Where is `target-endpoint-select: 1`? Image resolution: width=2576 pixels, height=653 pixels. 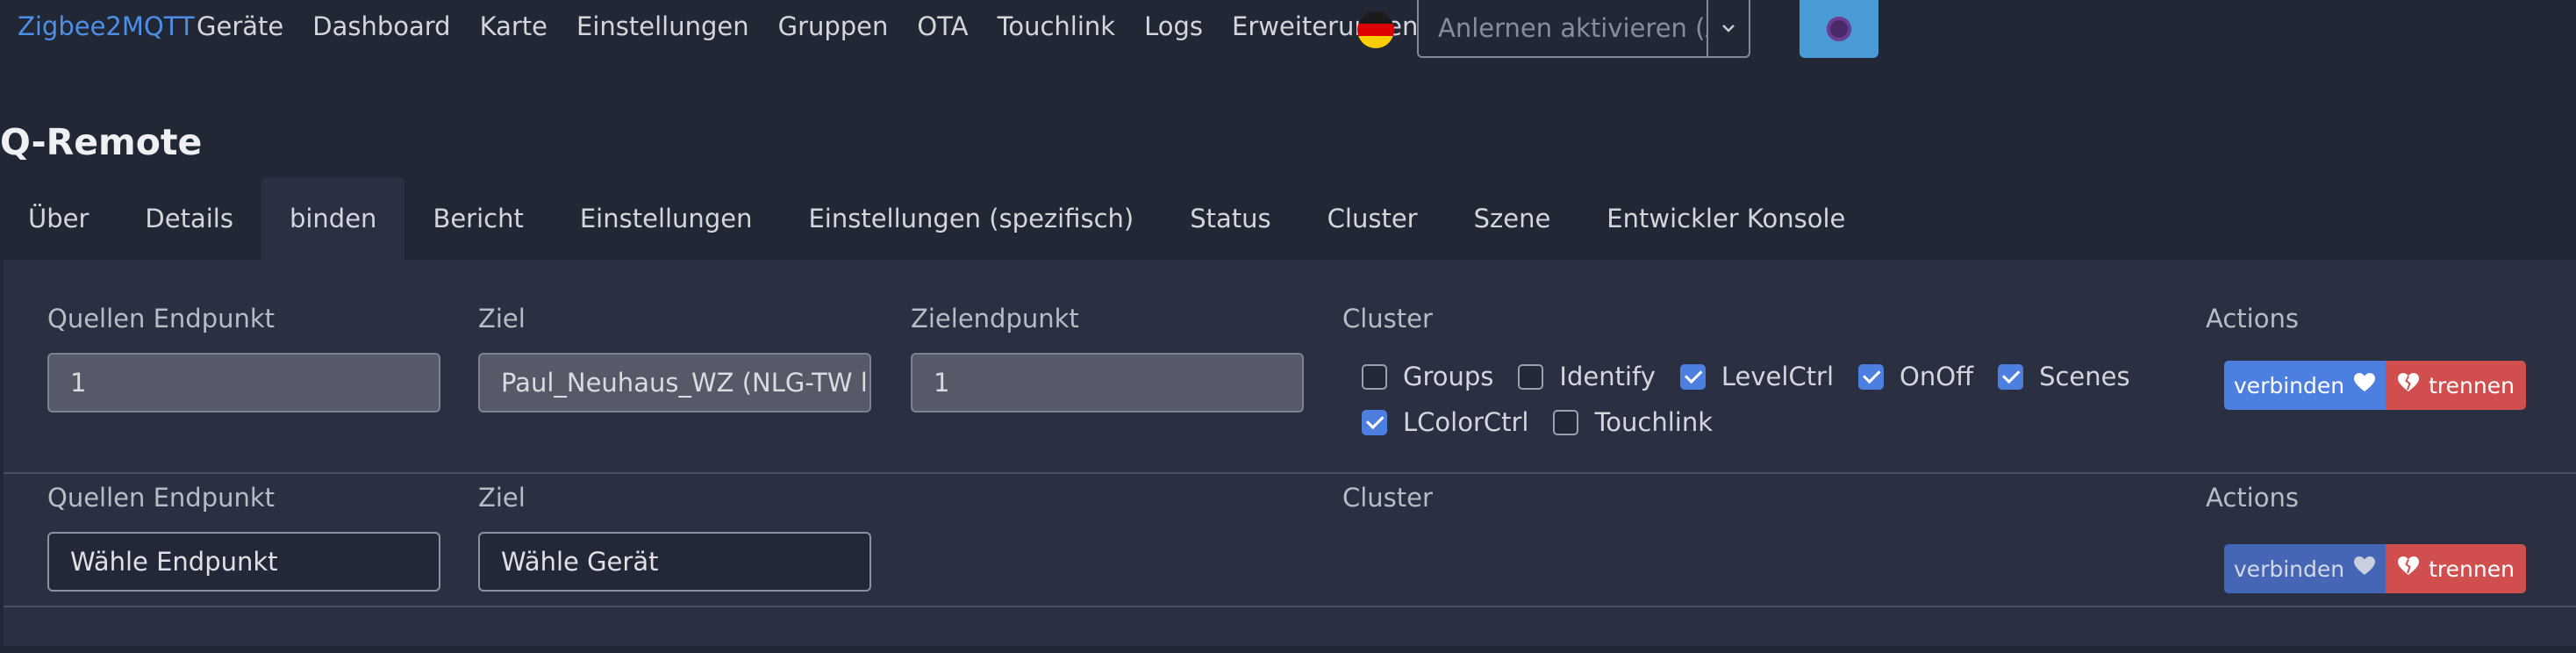 target-endpoint-select: 1 is located at coordinates (1107, 383).